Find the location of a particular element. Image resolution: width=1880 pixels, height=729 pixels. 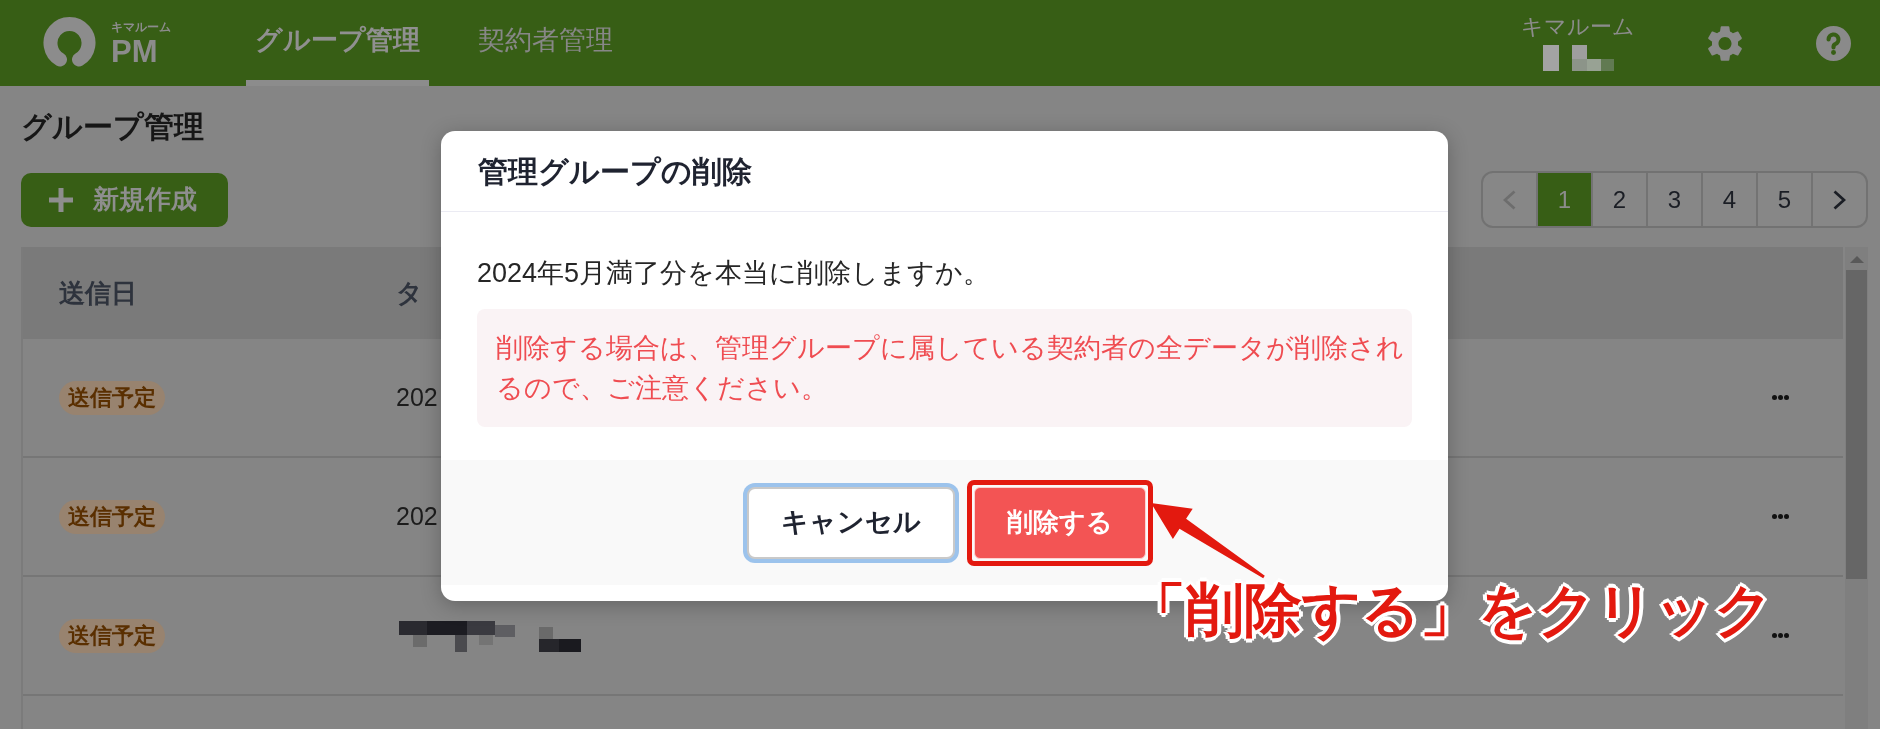

account-name: キマルーム is located at coordinates (1578, 27).